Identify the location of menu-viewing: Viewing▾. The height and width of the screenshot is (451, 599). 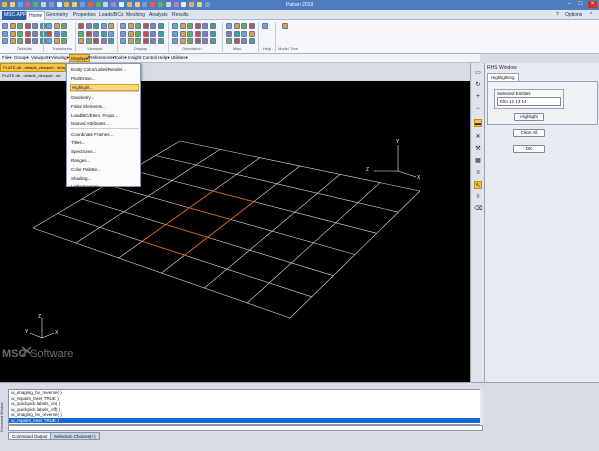
(60, 58).